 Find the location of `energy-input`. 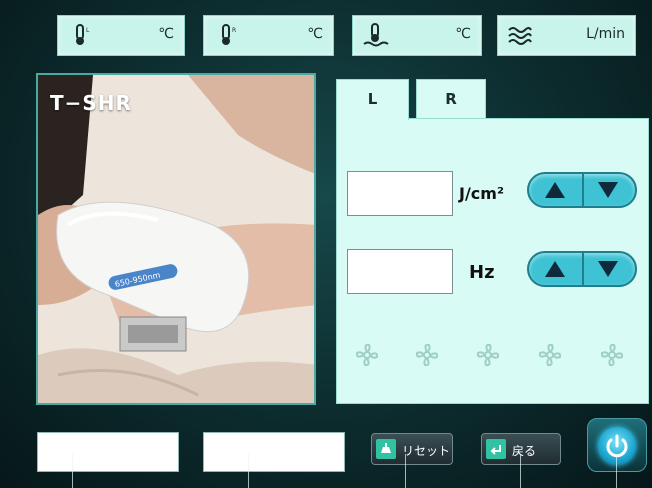

energy-input is located at coordinates (400, 193).